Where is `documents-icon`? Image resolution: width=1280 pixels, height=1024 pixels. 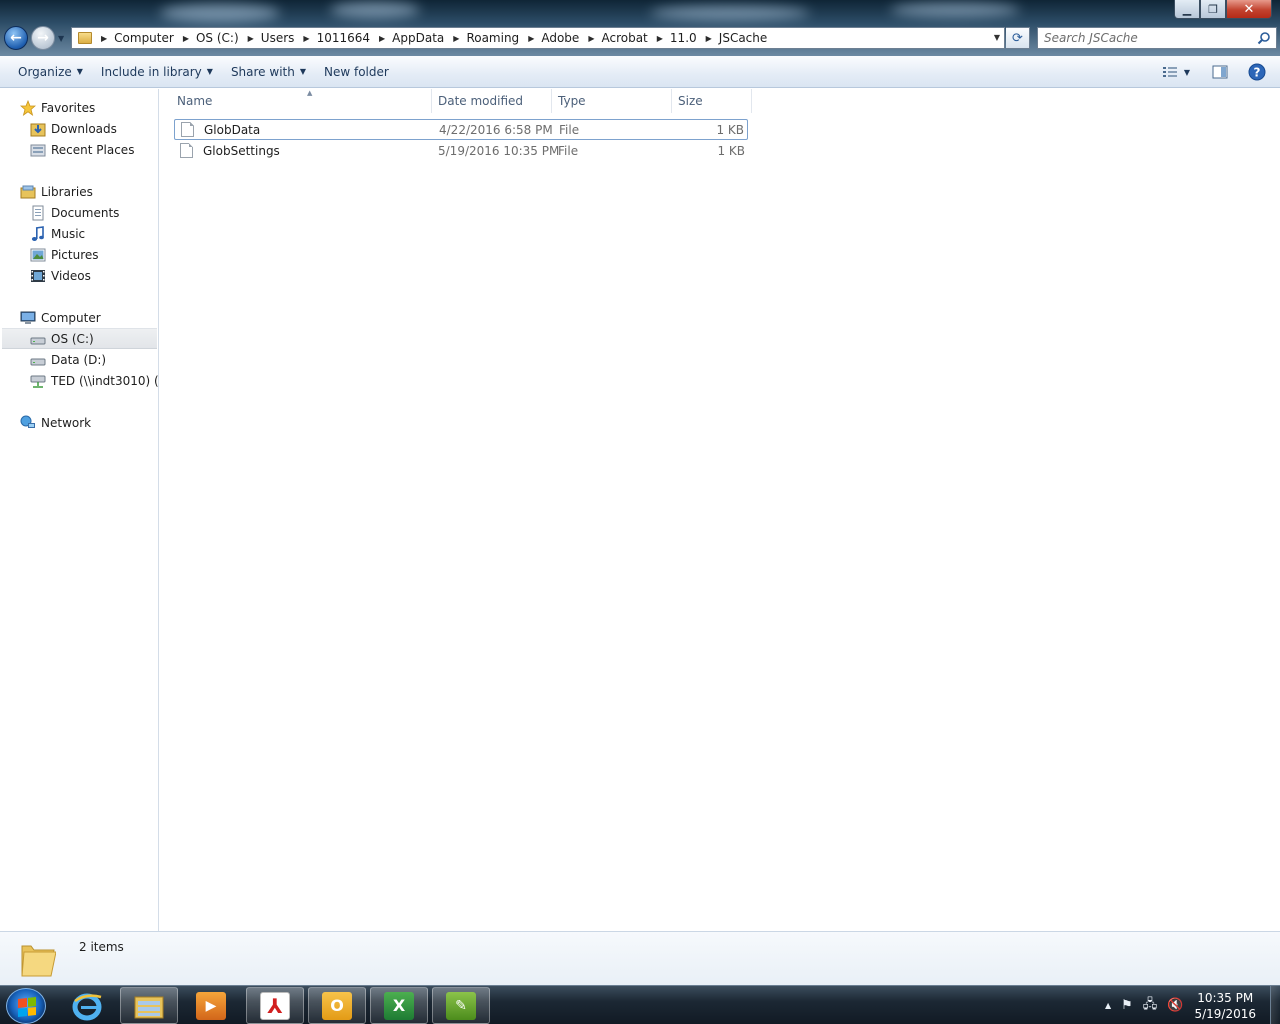 documents-icon is located at coordinates (38, 213).